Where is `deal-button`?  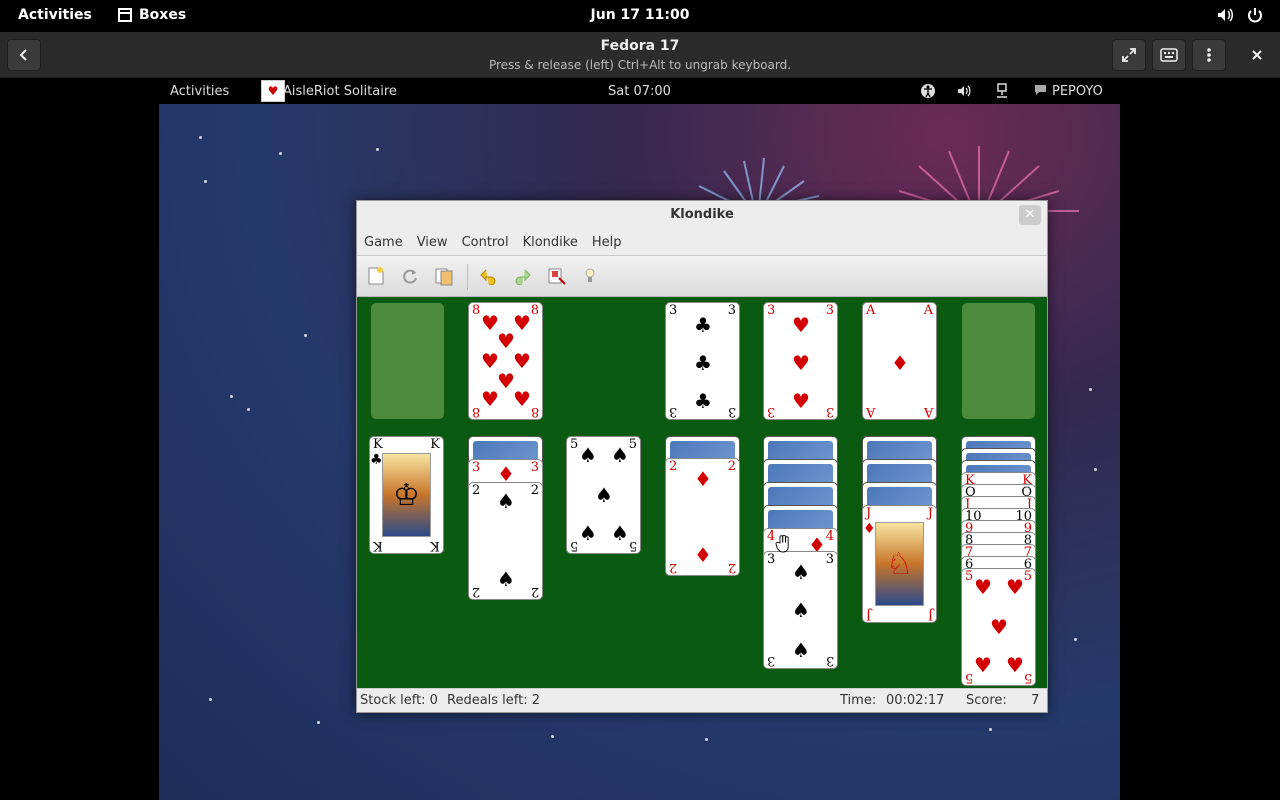 deal-button is located at coordinates (557, 276).